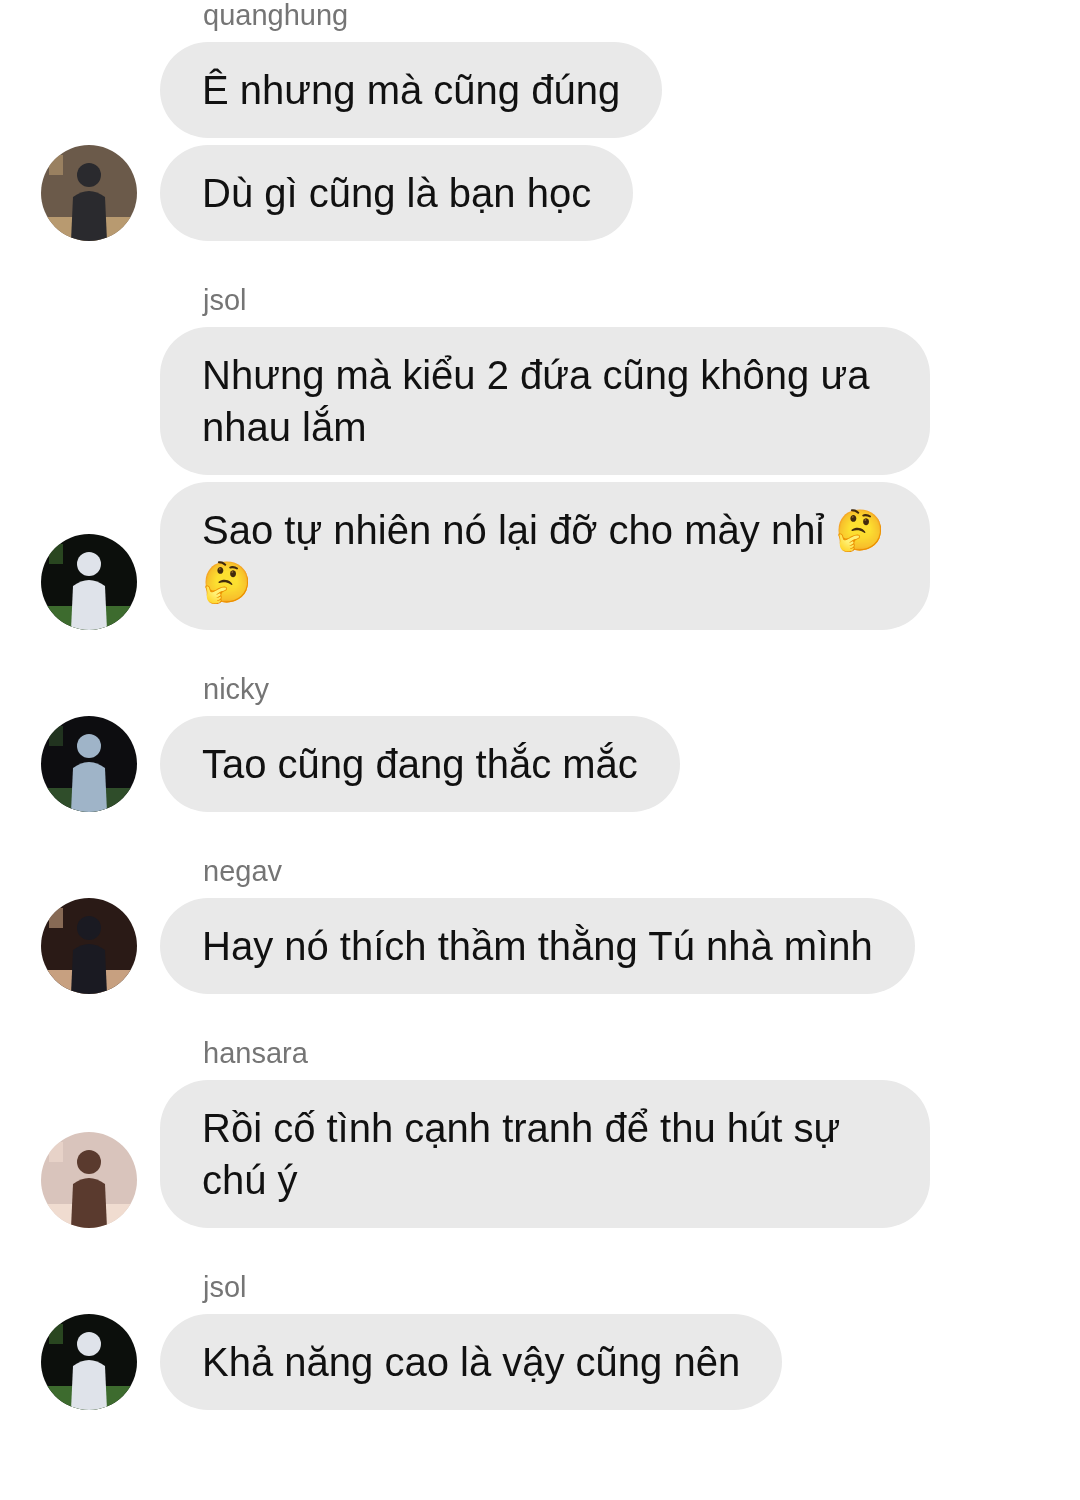  I want to click on message-bubble: Nhưng mà kiểu 2 đứa cũng không ưa nhau lắm, so click(545, 401).